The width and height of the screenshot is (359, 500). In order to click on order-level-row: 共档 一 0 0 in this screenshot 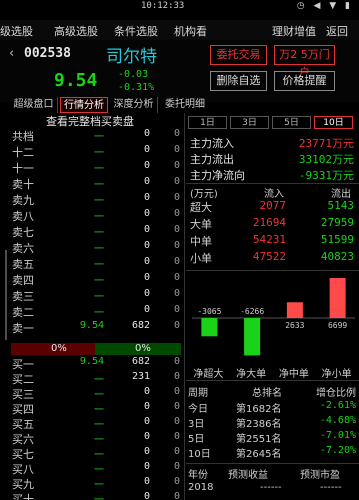, I will do `click(96, 135)`.